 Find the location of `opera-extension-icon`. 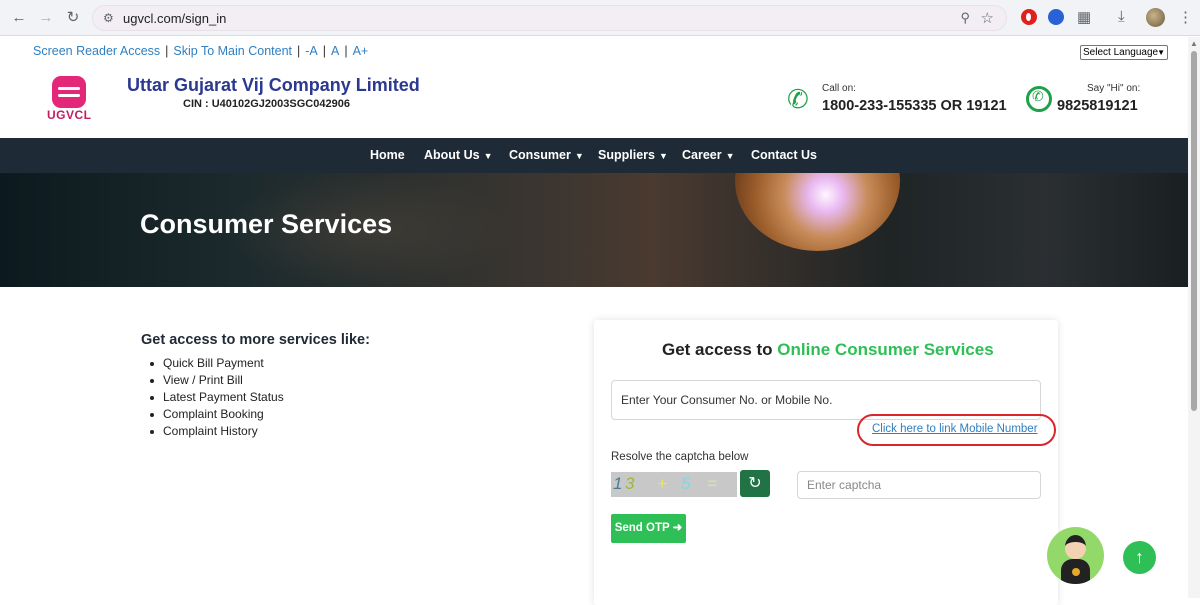

opera-extension-icon is located at coordinates (1029, 17).